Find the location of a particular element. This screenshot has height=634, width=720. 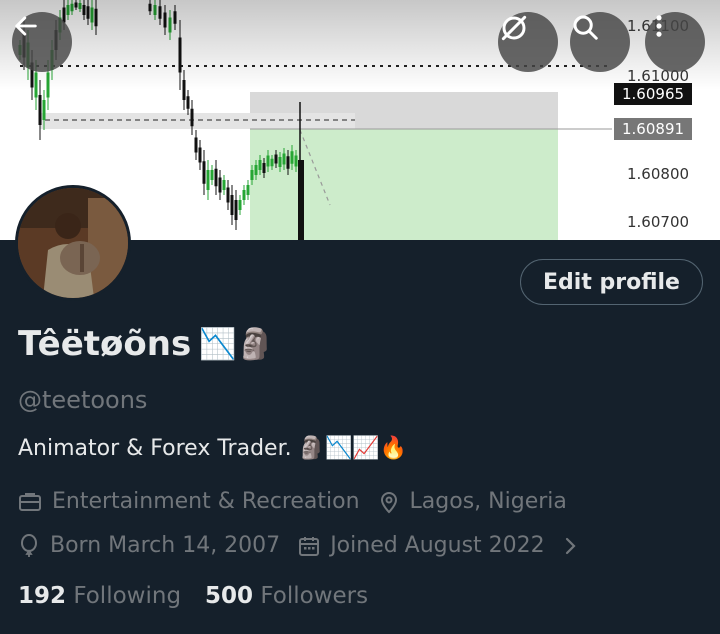

follow-counts: 192 Following 500 Followers is located at coordinates (193, 596).